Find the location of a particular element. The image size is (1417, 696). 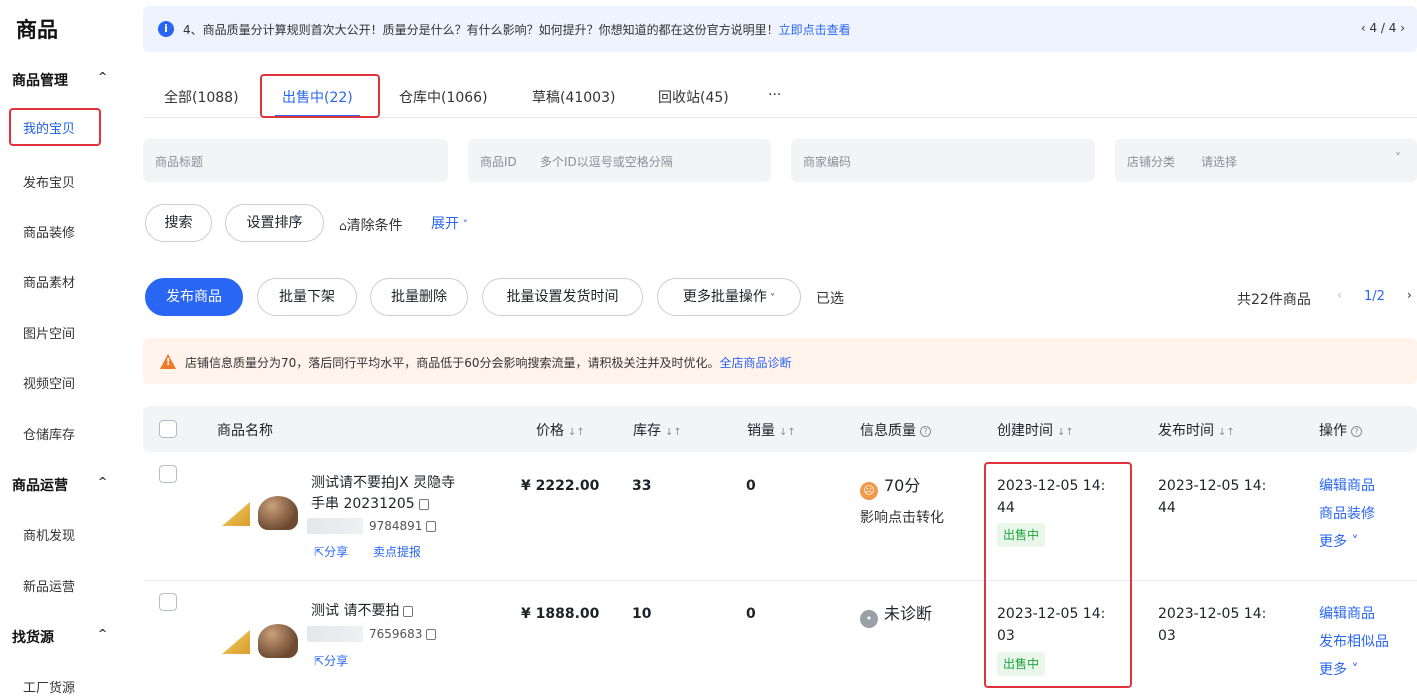

more-tabs-icon: ··· is located at coordinates (774, 95).